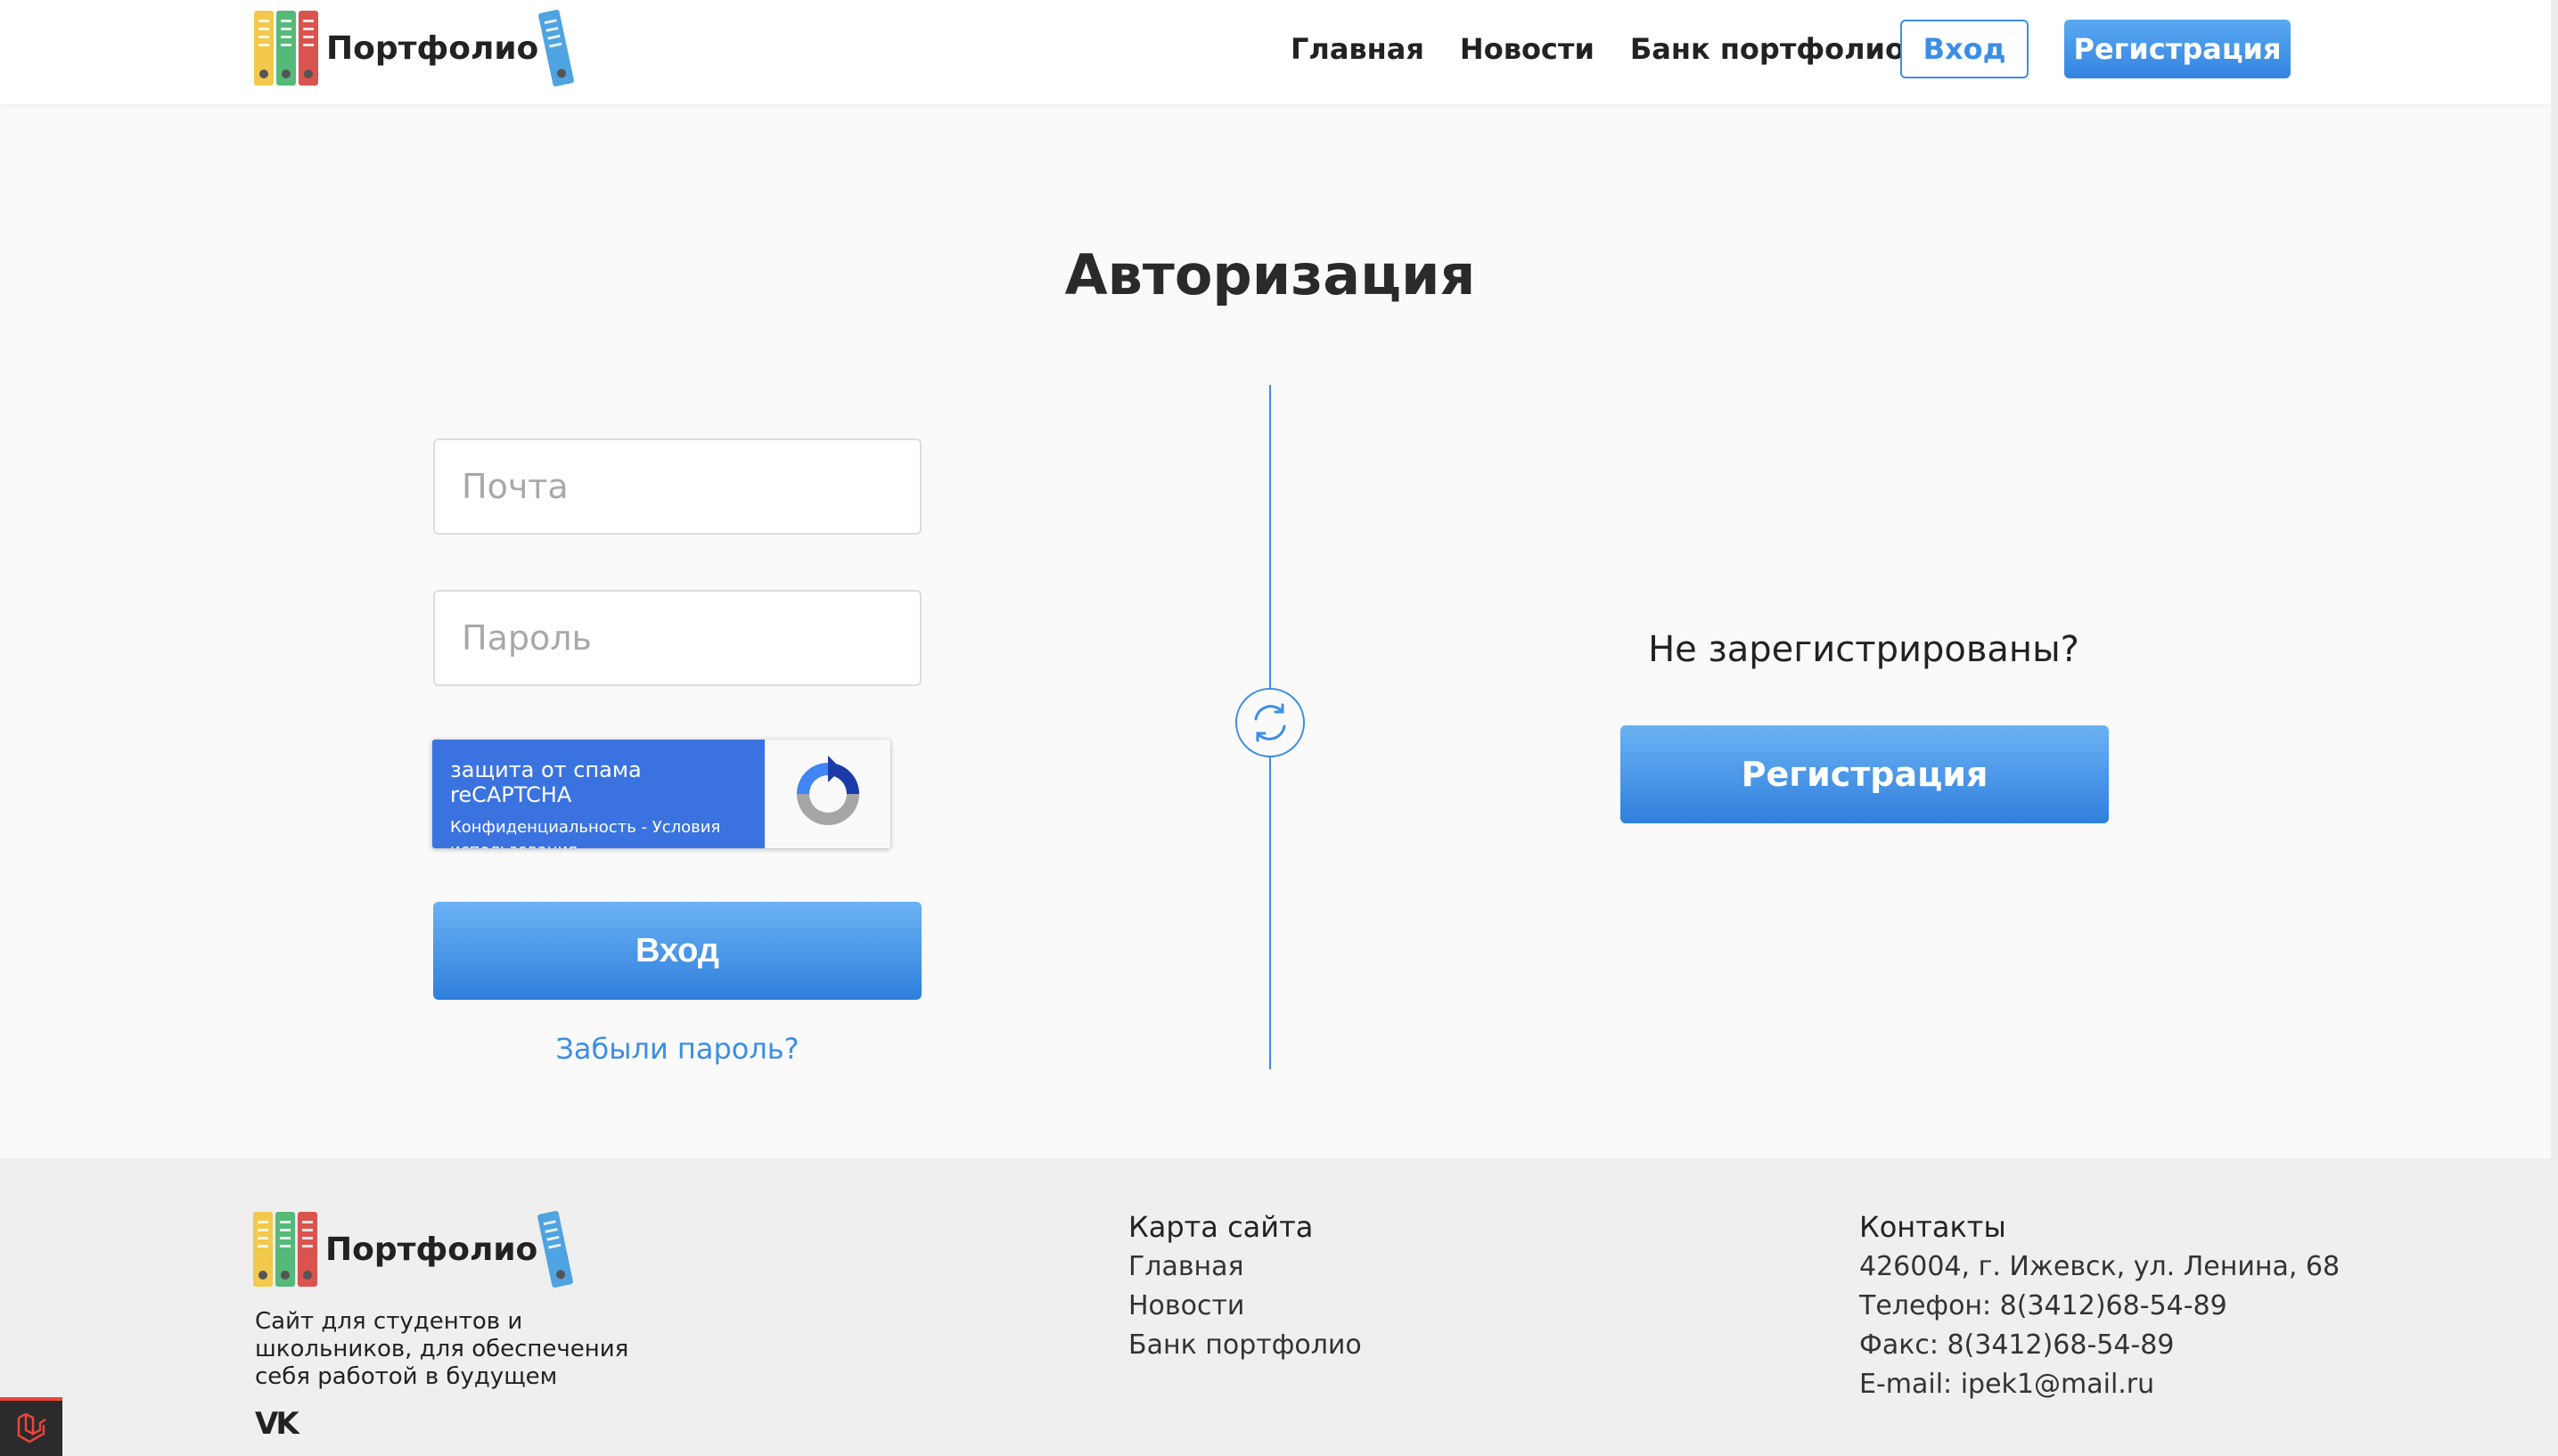  What do you see at coordinates (1864, 774) in the screenshot?
I see `register-button: Регистрация` at bounding box center [1864, 774].